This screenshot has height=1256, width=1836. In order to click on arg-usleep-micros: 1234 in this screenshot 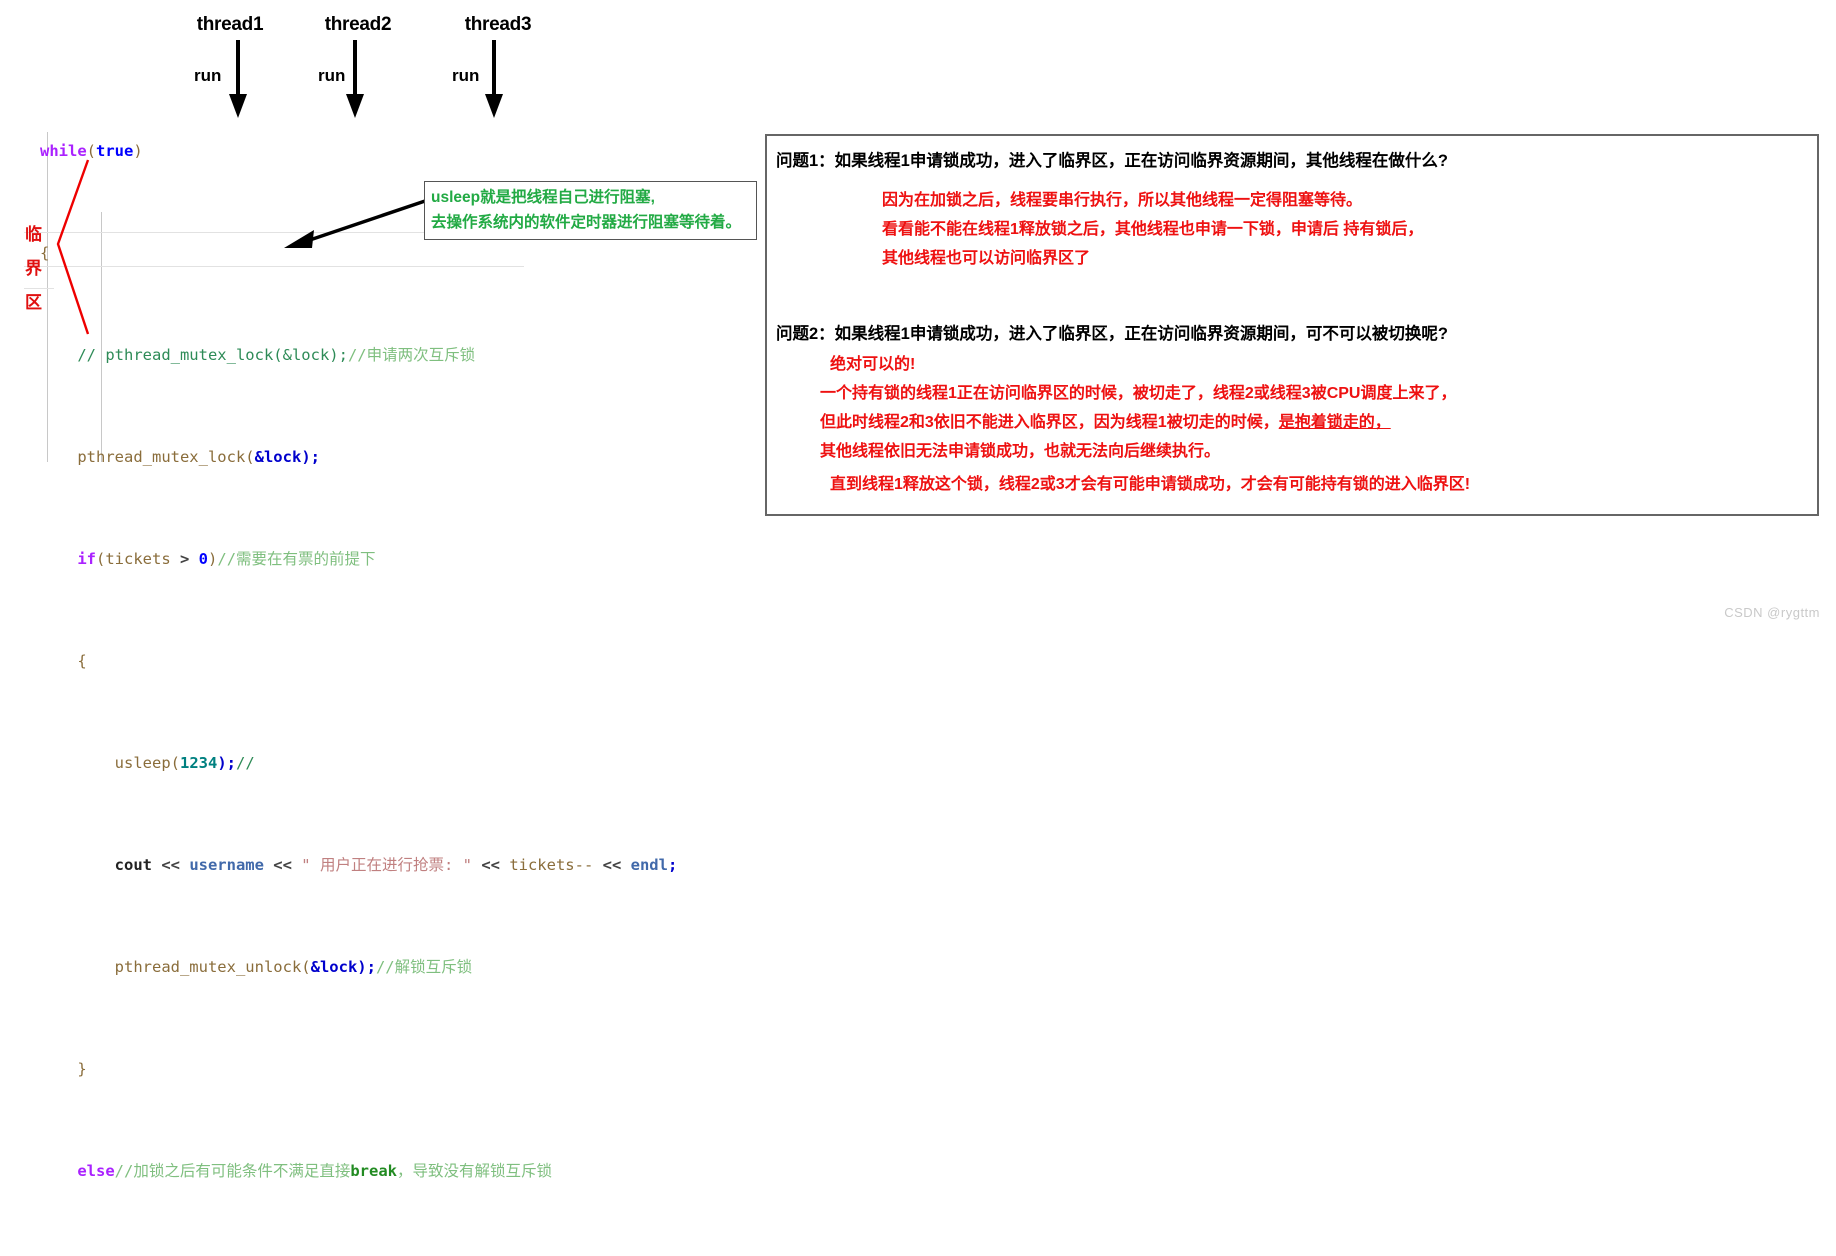, I will do `click(198, 763)`.